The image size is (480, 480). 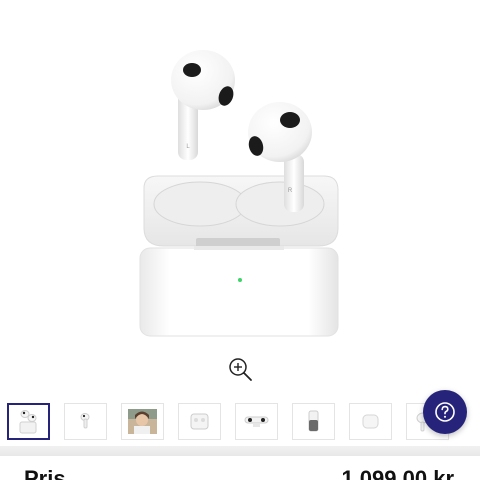 What do you see at coordinates (45, 473) in the screenshot?
I see `price-label: Pris` at bounding box center [45, 473].